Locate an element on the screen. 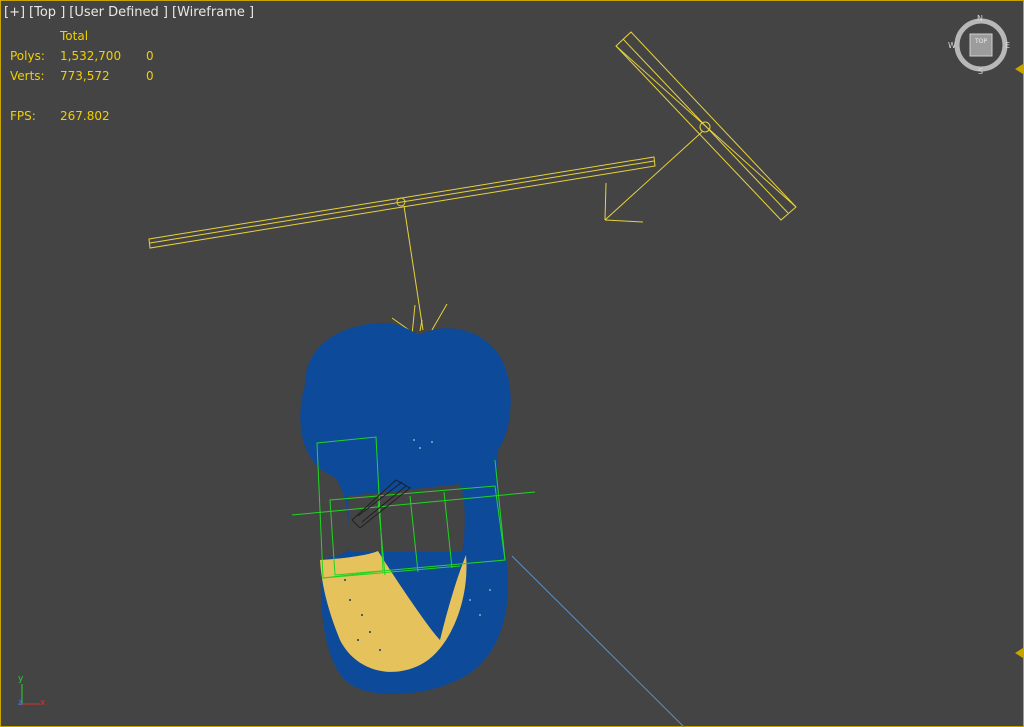 This screenshot has width=1024, height=727. viewport-edge-marker-top is located at coordinates (1019, 69).